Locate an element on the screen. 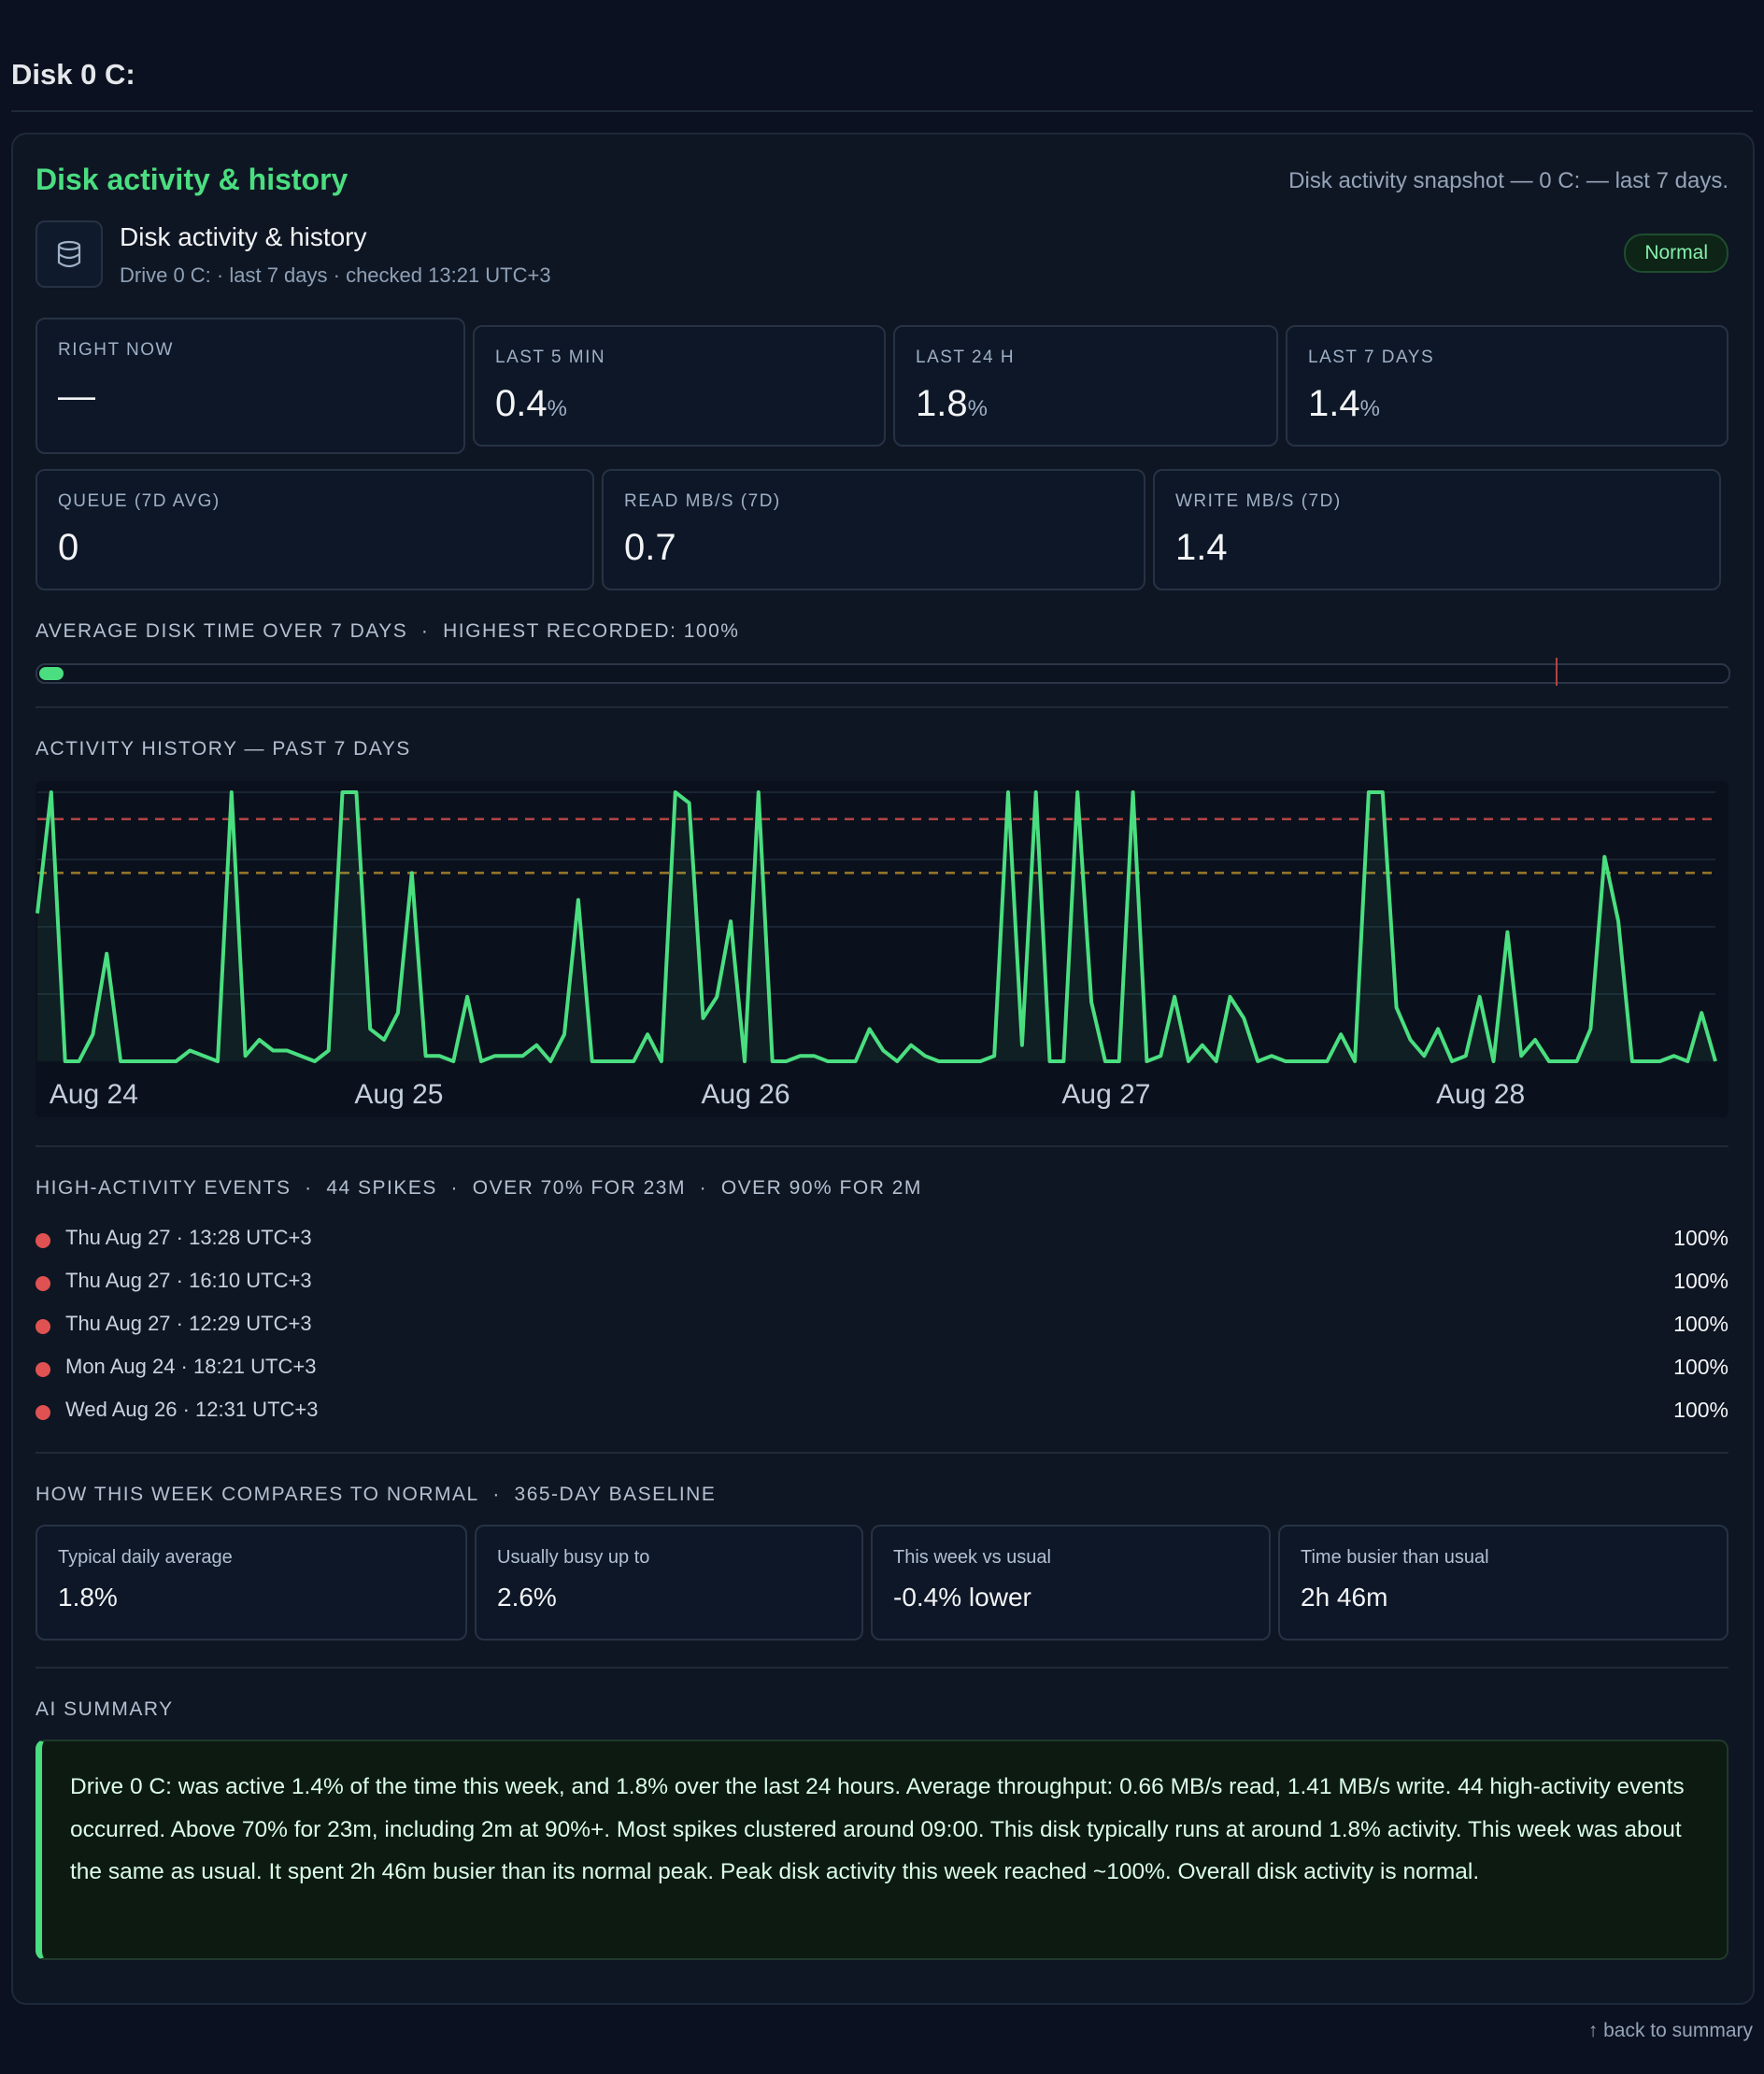 This screenshot has width=1764, height=2074. stat-write-mbs: WRITE MB/S (7D) 1.4 is located at coordinates (1437, 530).